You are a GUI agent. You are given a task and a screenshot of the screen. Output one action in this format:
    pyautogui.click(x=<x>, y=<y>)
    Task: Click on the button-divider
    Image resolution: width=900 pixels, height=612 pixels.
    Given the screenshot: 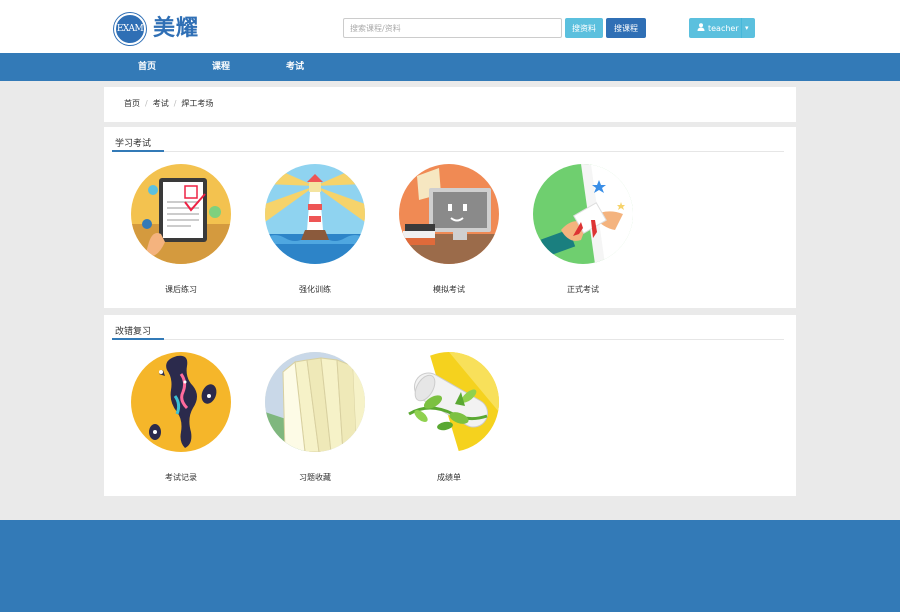 What is the action you would take?
    pyautogui.click(x=741, y=28)
    